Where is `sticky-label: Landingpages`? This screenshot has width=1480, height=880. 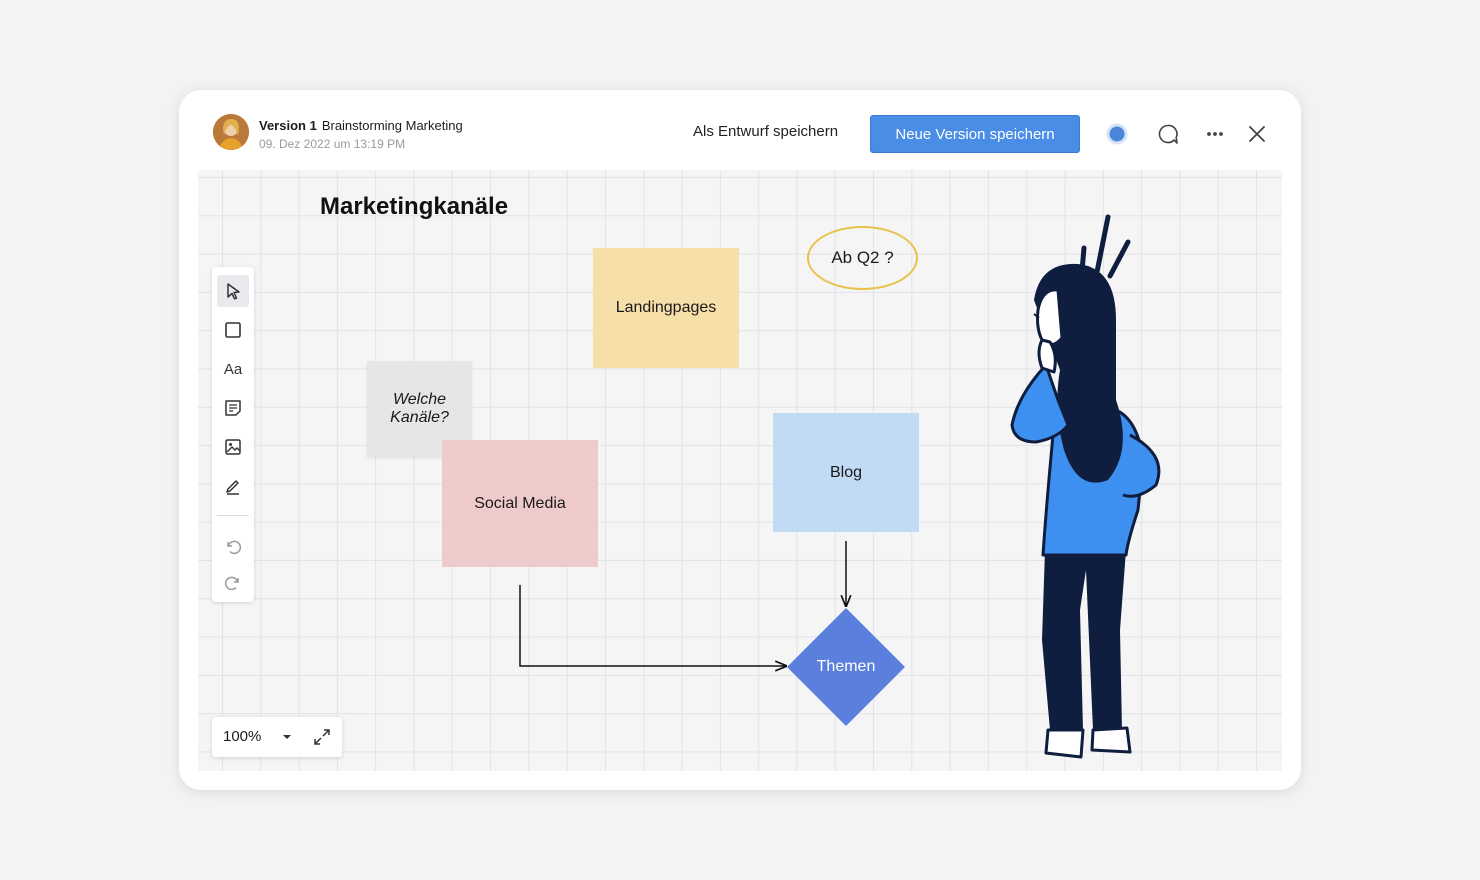 sticky-label: Landingpages is located at coordinates (666, 307).